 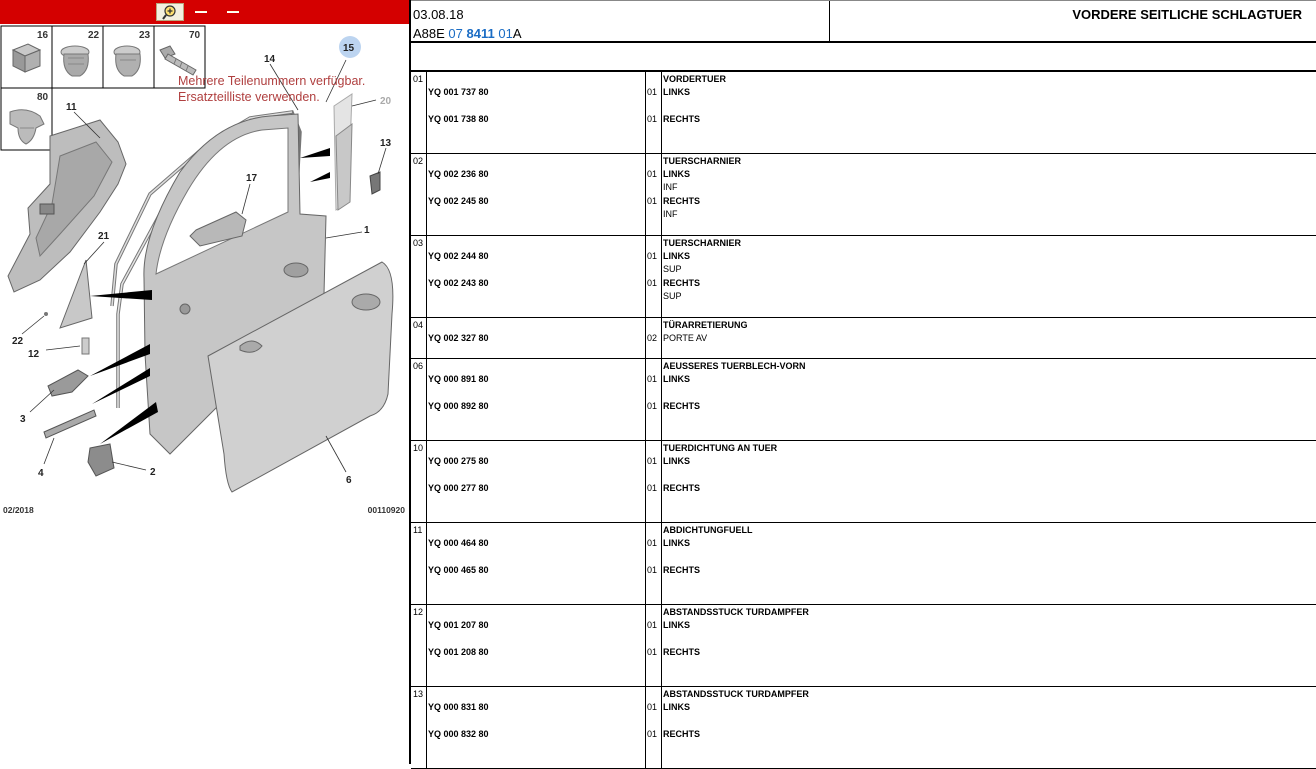 What do you see at coordinates (418, 530) in the screenshot?
I see `row-number: 11` at bounding box center [418, 530].